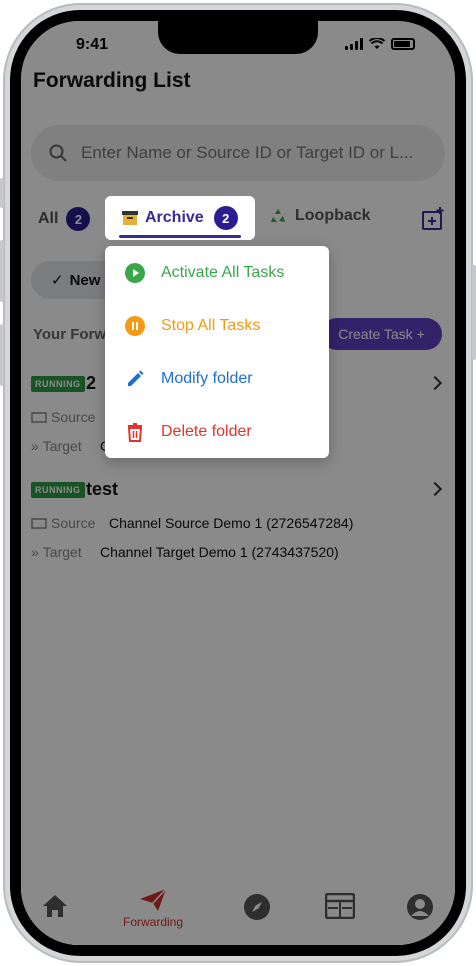 The image size is (476, 966). Describe the element at coordinates (223, 272) in the screenshot. I see `menu-item-label: Activate All Tasks` at that location.